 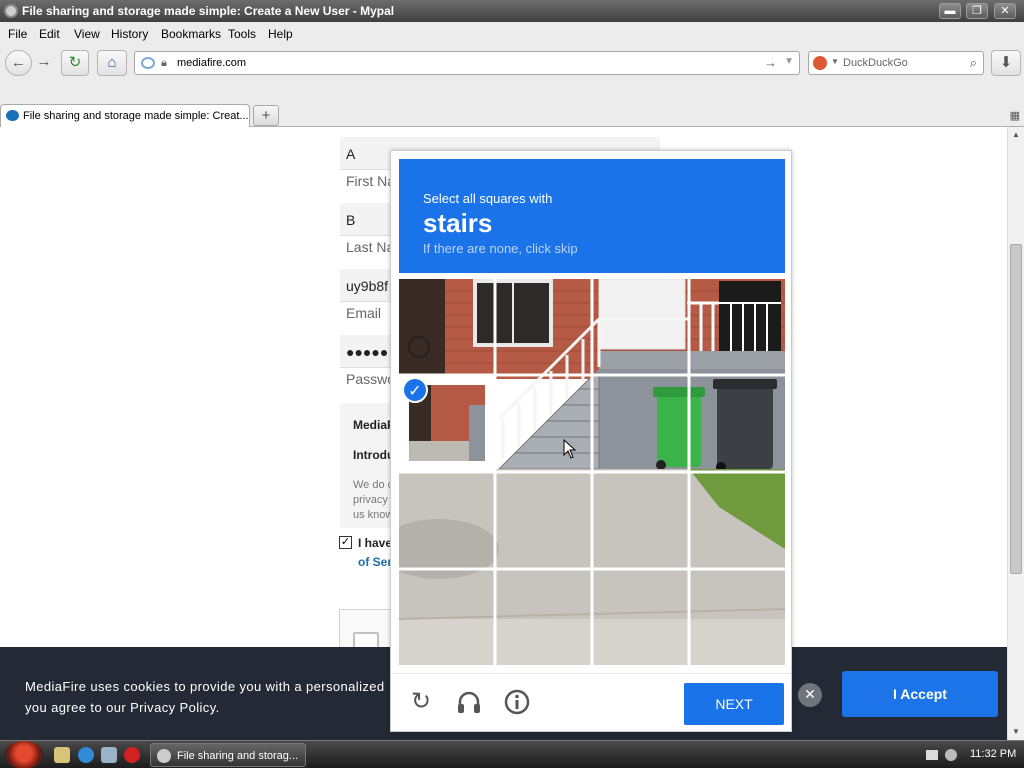 What do you see at coordinates (211, 63) in the screenshot?
I see `url-text: mediafire.com` at bounding box center [211, 63].